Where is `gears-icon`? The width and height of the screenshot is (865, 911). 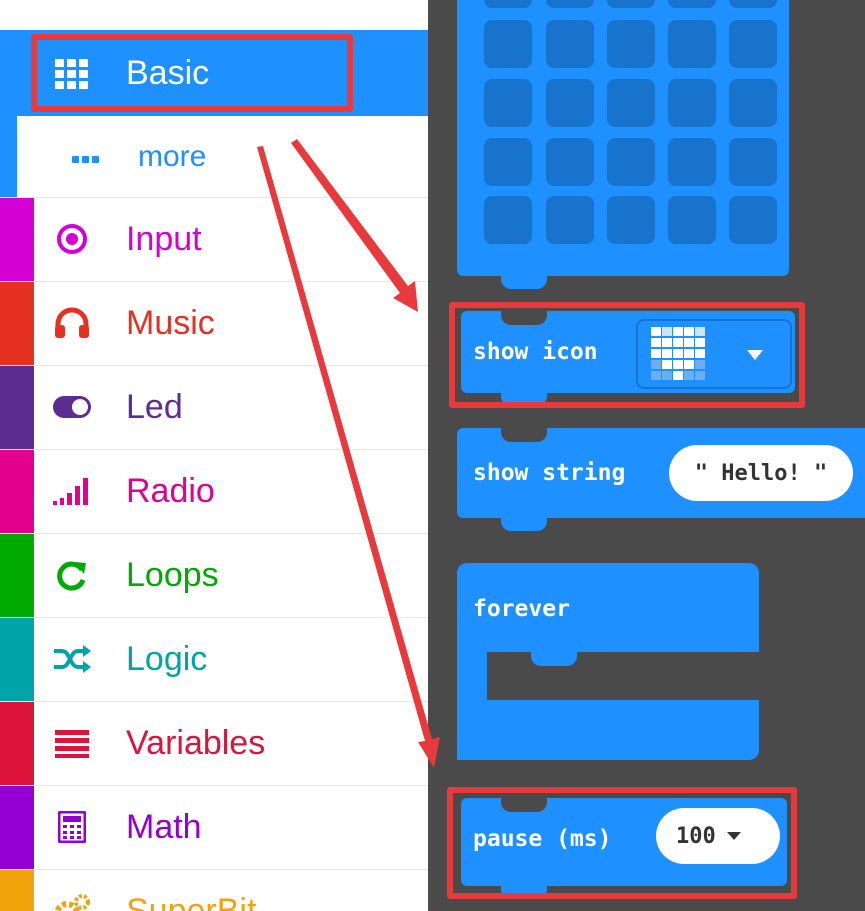 gears-icon is located at coordinates (72, 901).